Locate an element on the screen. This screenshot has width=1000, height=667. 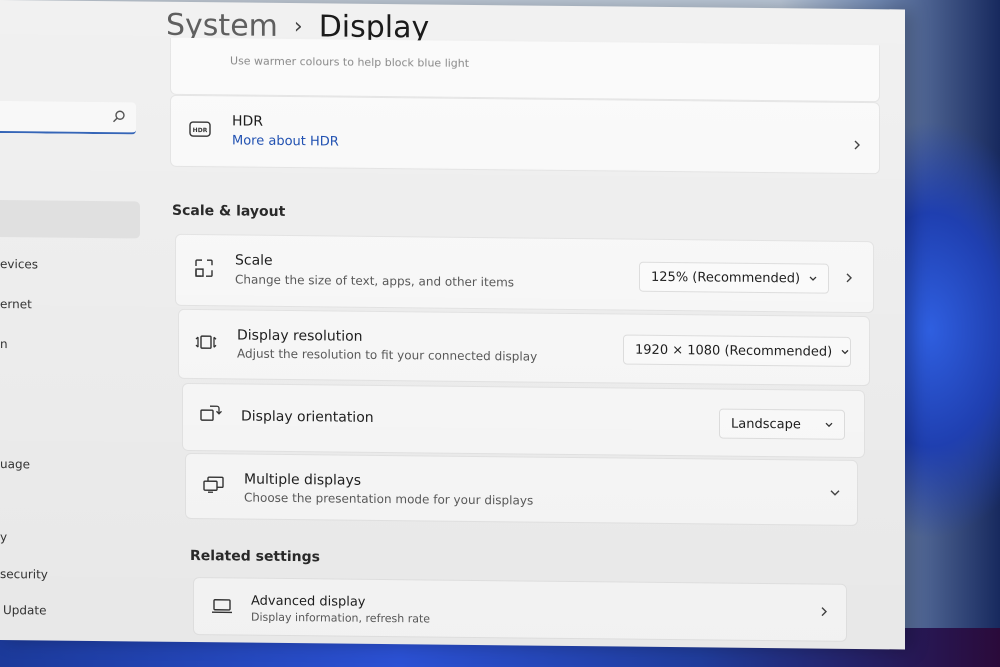
advanced-display-description: Display information, refresh rate is located at coordinates (341, 618).